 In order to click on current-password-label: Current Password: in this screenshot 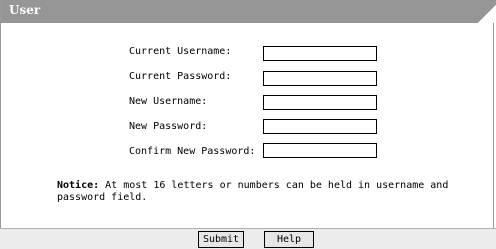, I will do `click(180, 76)`.